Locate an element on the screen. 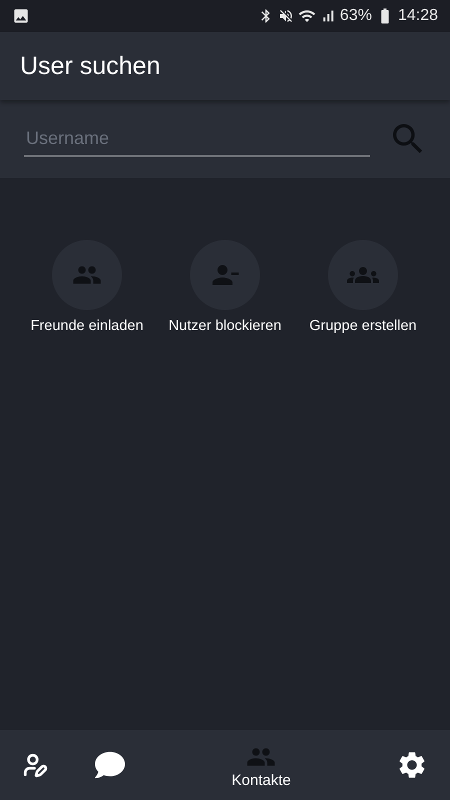 This screenshot has height=800, width=450. screen-title: User suchen is located at coordinates (90, 66).